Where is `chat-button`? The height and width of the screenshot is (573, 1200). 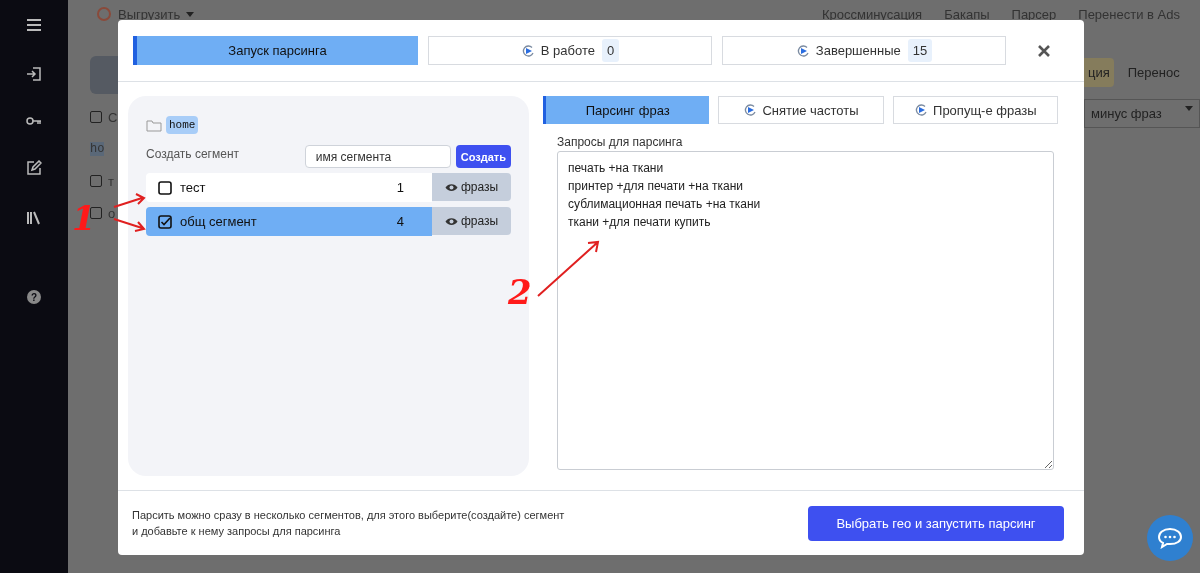 chat-button is located at coordinates (1170, 538).